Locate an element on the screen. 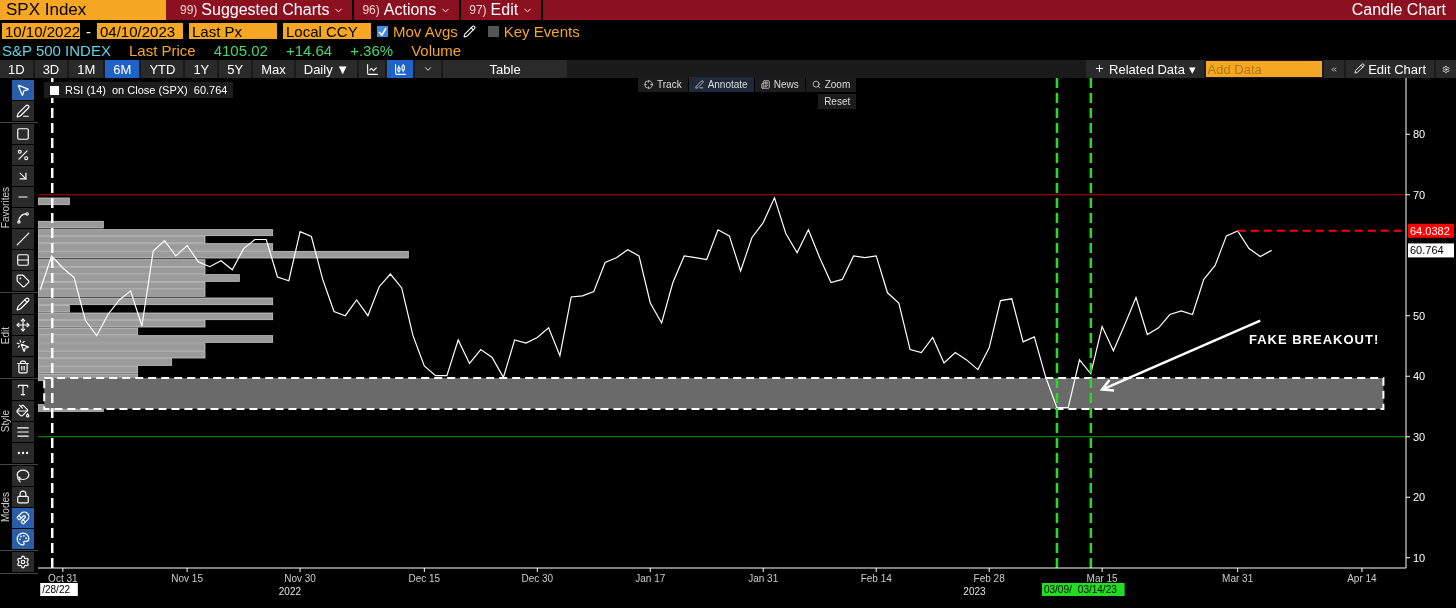  collapse-icon is located at coordinates (1333, 69).